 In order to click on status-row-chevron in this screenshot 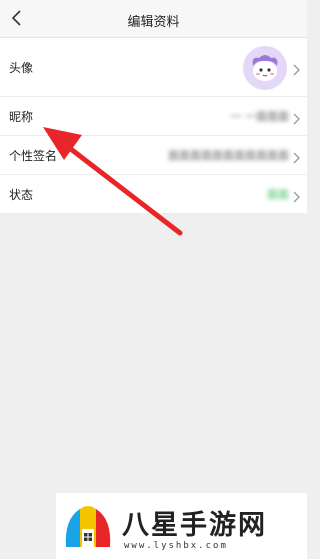, I will do `click(297, 195)`.